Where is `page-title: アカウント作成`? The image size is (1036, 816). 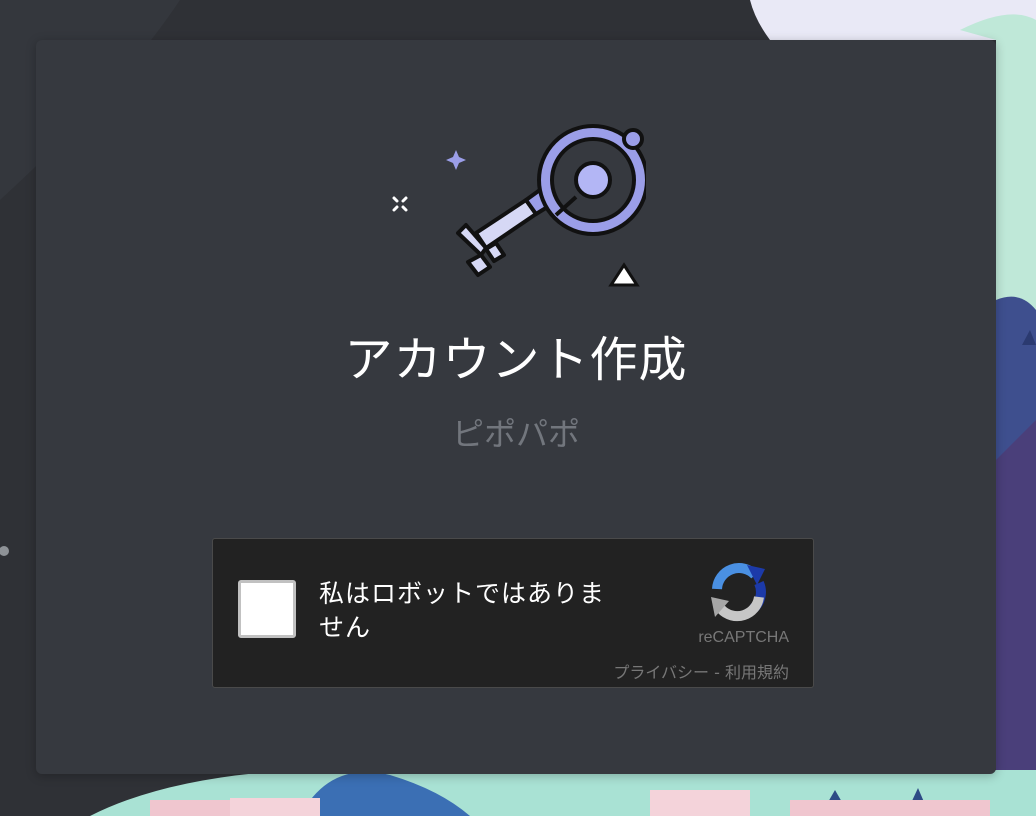
page-title: アカウント作成 is located at coordinates (516, 360).